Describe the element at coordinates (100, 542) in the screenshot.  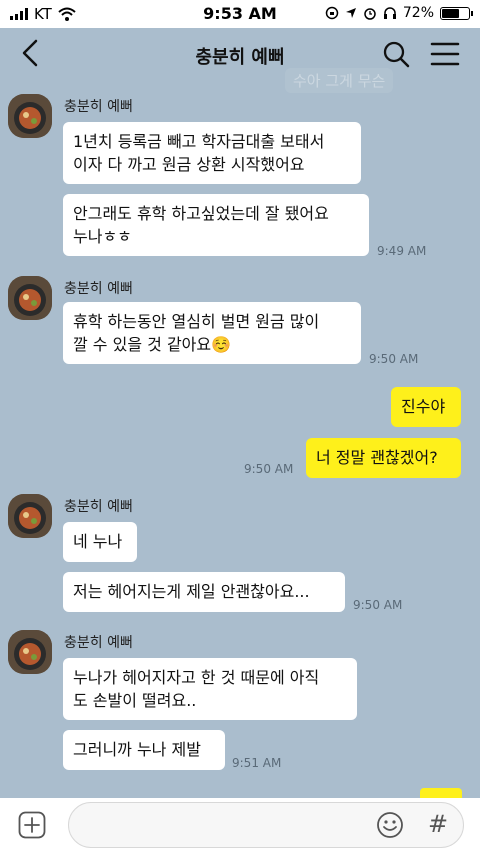
I see `message-bubble: 네 누나` at that location.